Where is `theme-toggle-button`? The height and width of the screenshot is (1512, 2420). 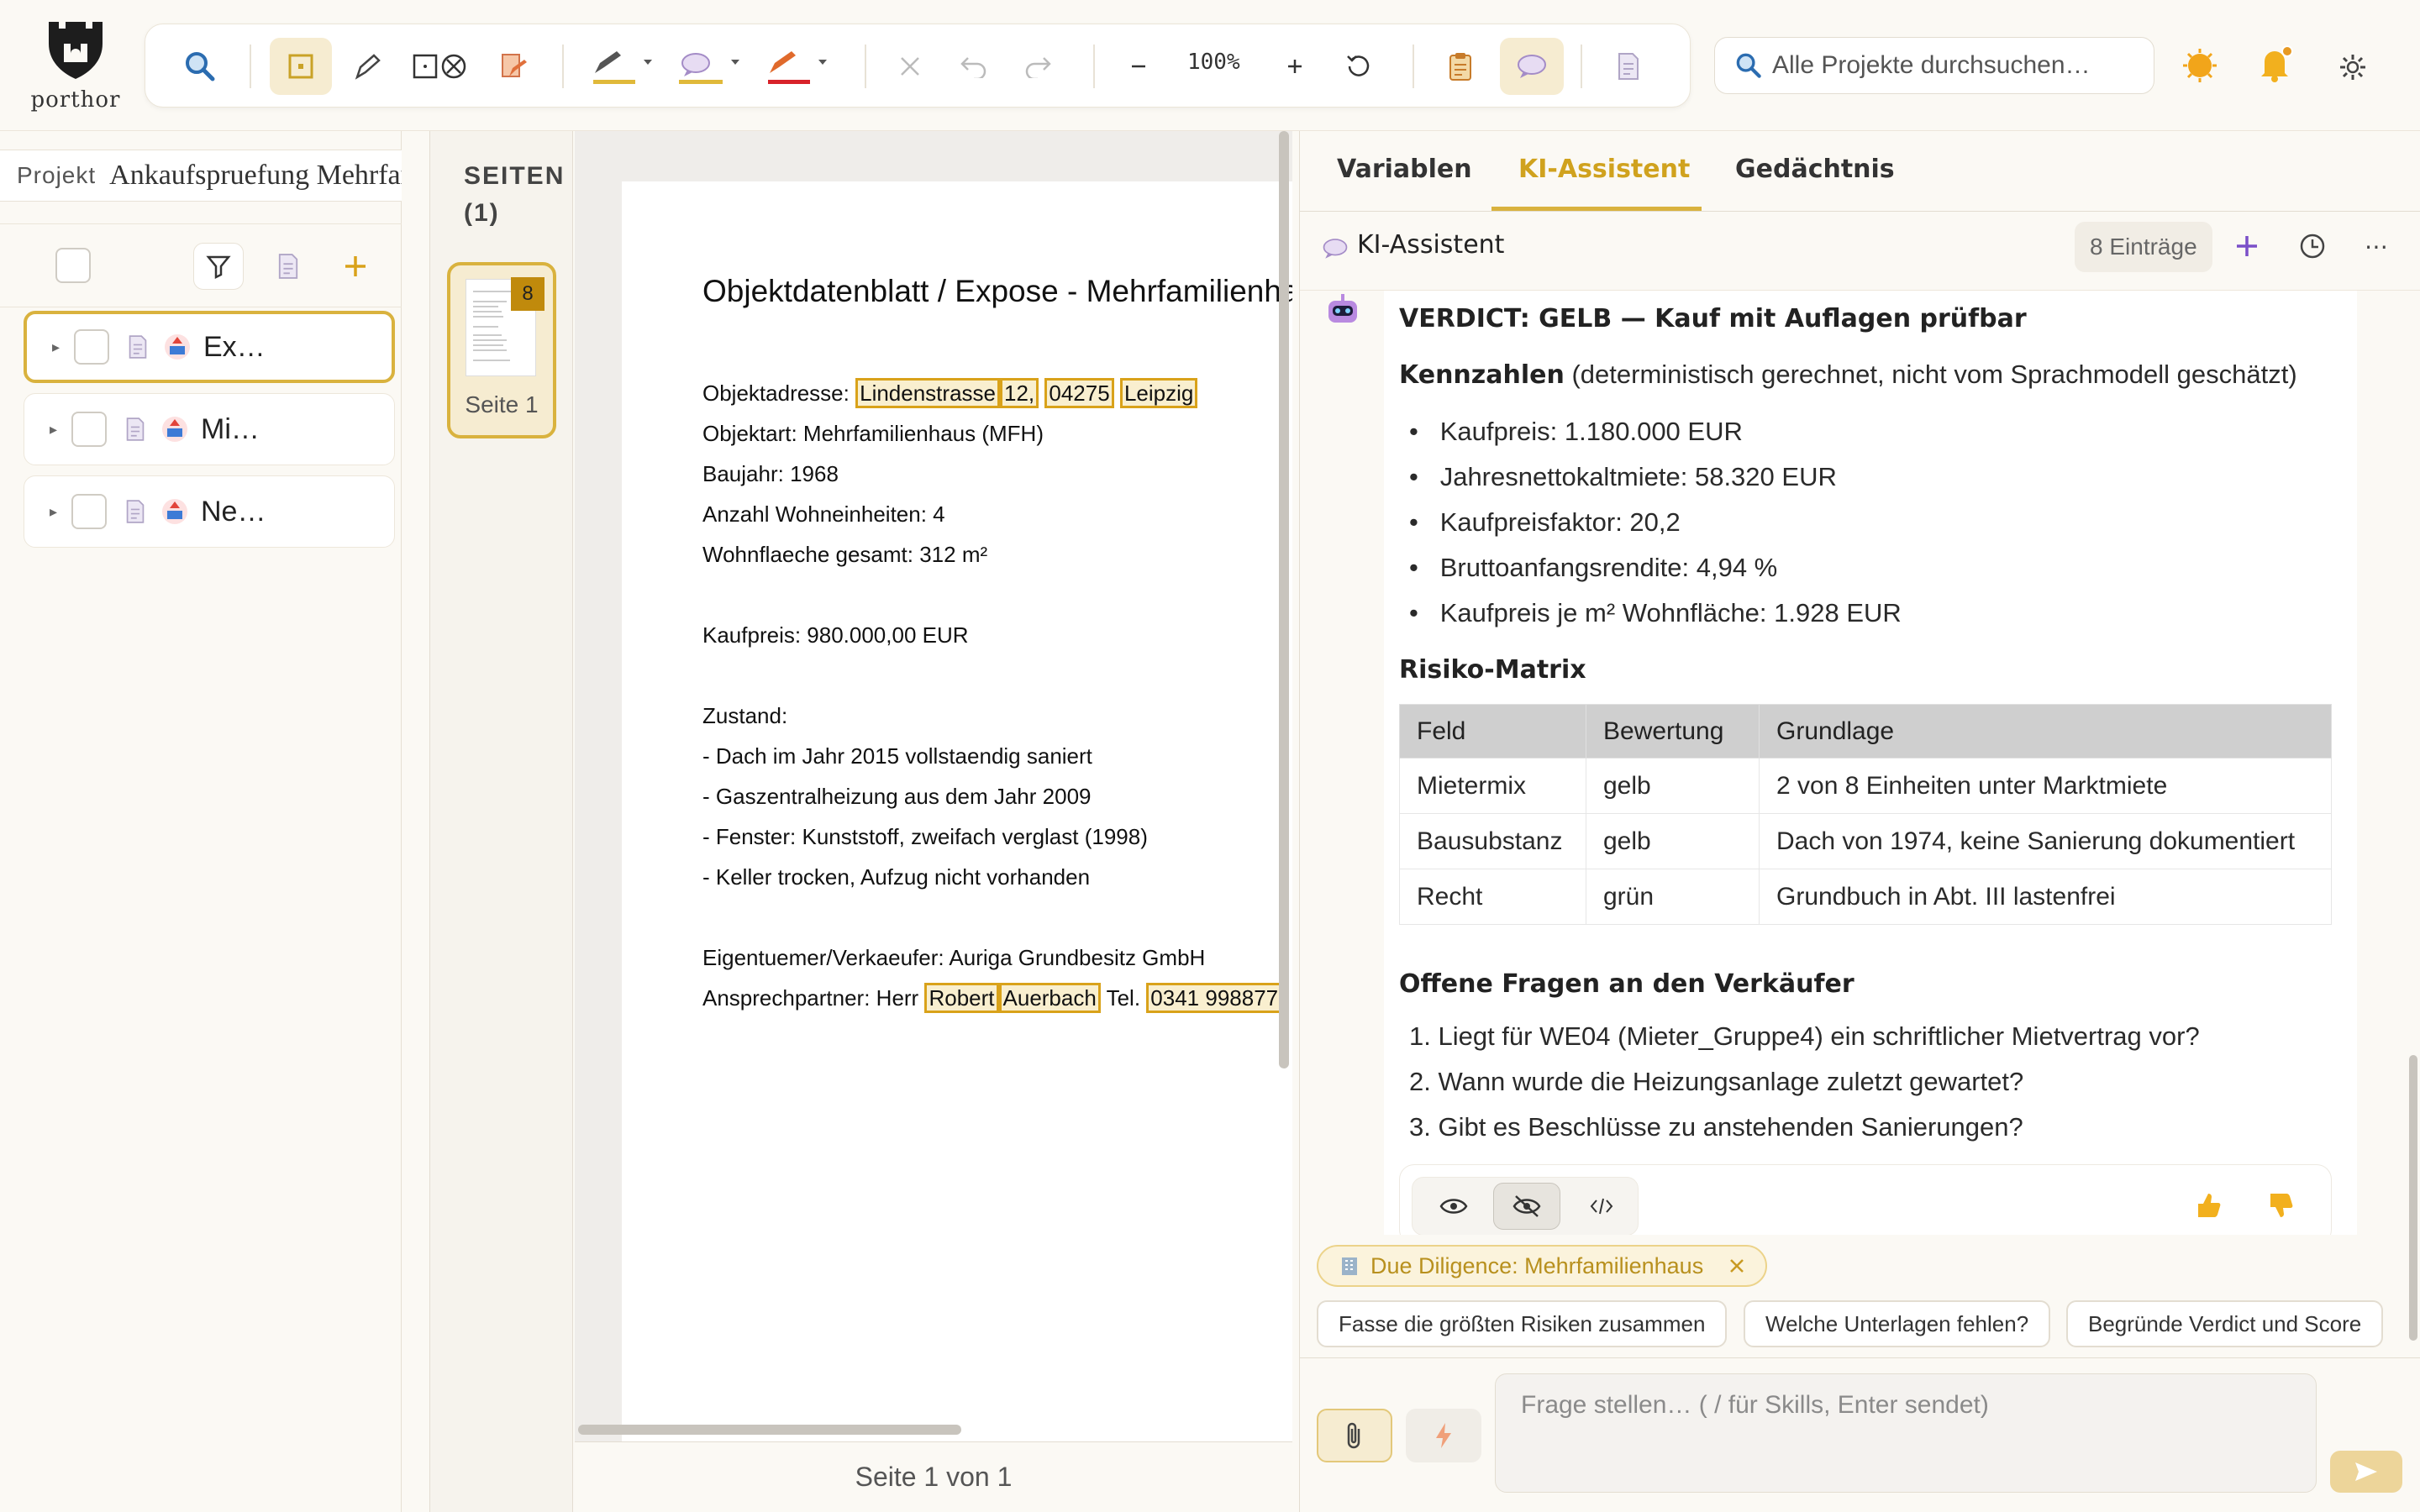
theme-toggle-button is located at coordinates (2200, 65).